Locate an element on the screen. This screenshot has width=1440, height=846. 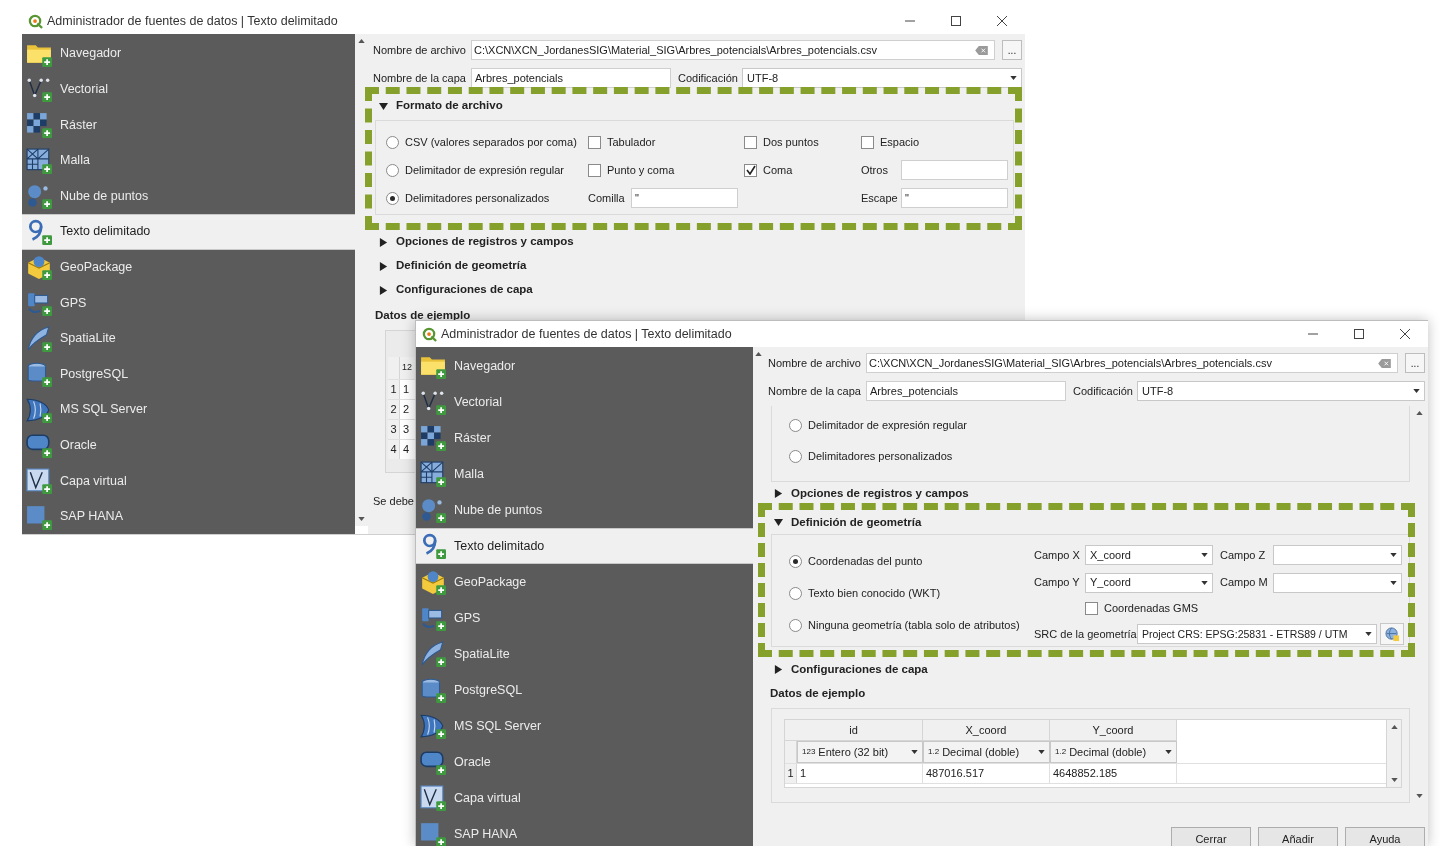
window-title: Administrador de fuentes de datos | Texto delimitado is located at coordinates (586, 334).